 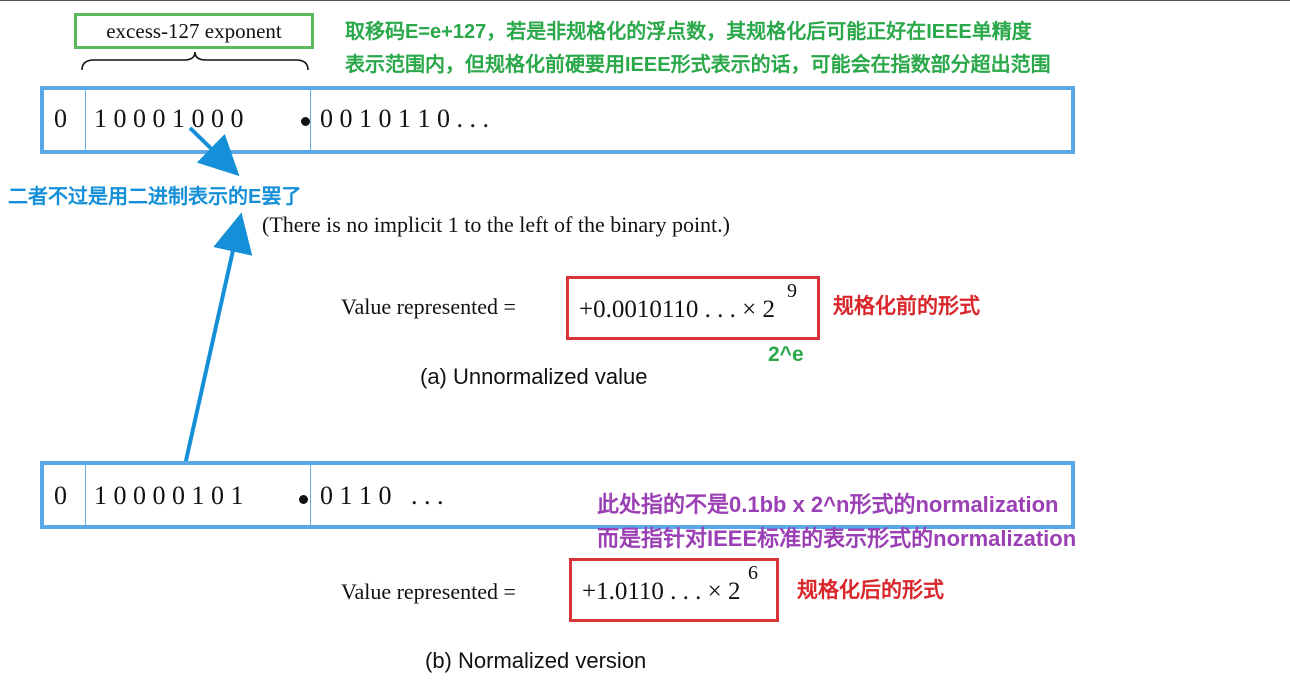 What do you see at coordinates (60, 495) in the screenshot?
I see `sign-bit-b: 0` at bounding box center [60, 495].